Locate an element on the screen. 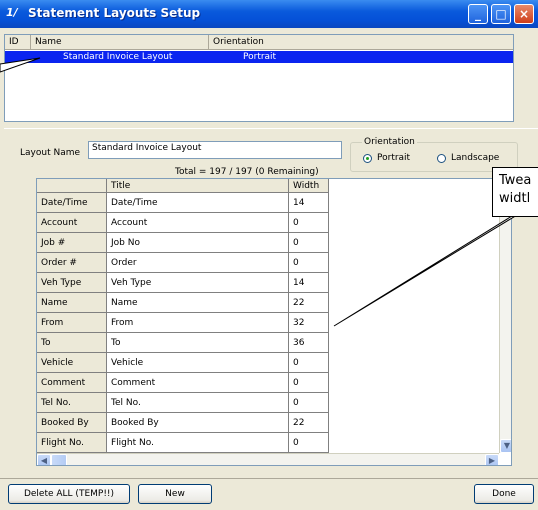 The width and height of the screenshot is (538, 510). grid-header-width: Width is located at coordinates (309, 186).